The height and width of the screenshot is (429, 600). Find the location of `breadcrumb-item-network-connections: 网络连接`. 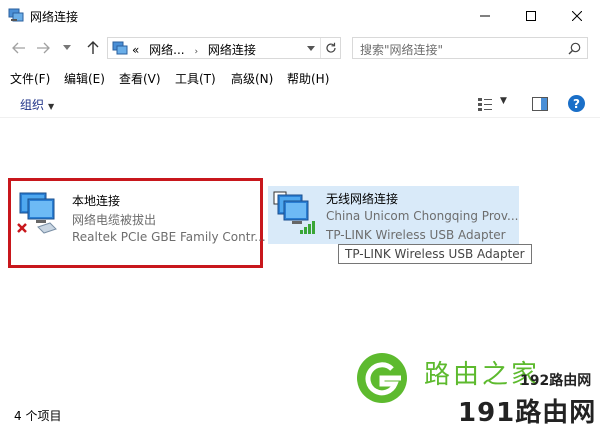

breadcrumb-item-network-connections: 网络连接 is located at coordinates (232, 50).